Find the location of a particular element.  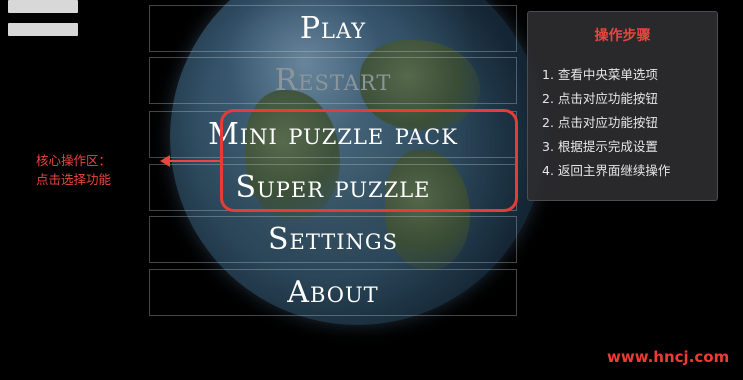

menu-play-button: Play is located at coordinates (333, 28).